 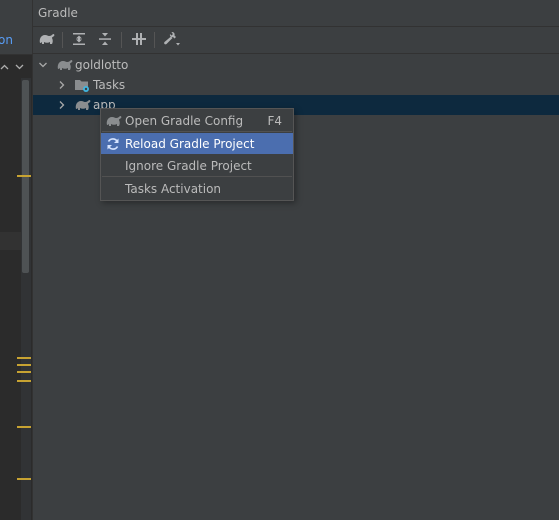 What do you see at coordinates (102, 65) in the screenshot?
I see `tree-node-label: goldlotto` at bounding box center [102, 65].